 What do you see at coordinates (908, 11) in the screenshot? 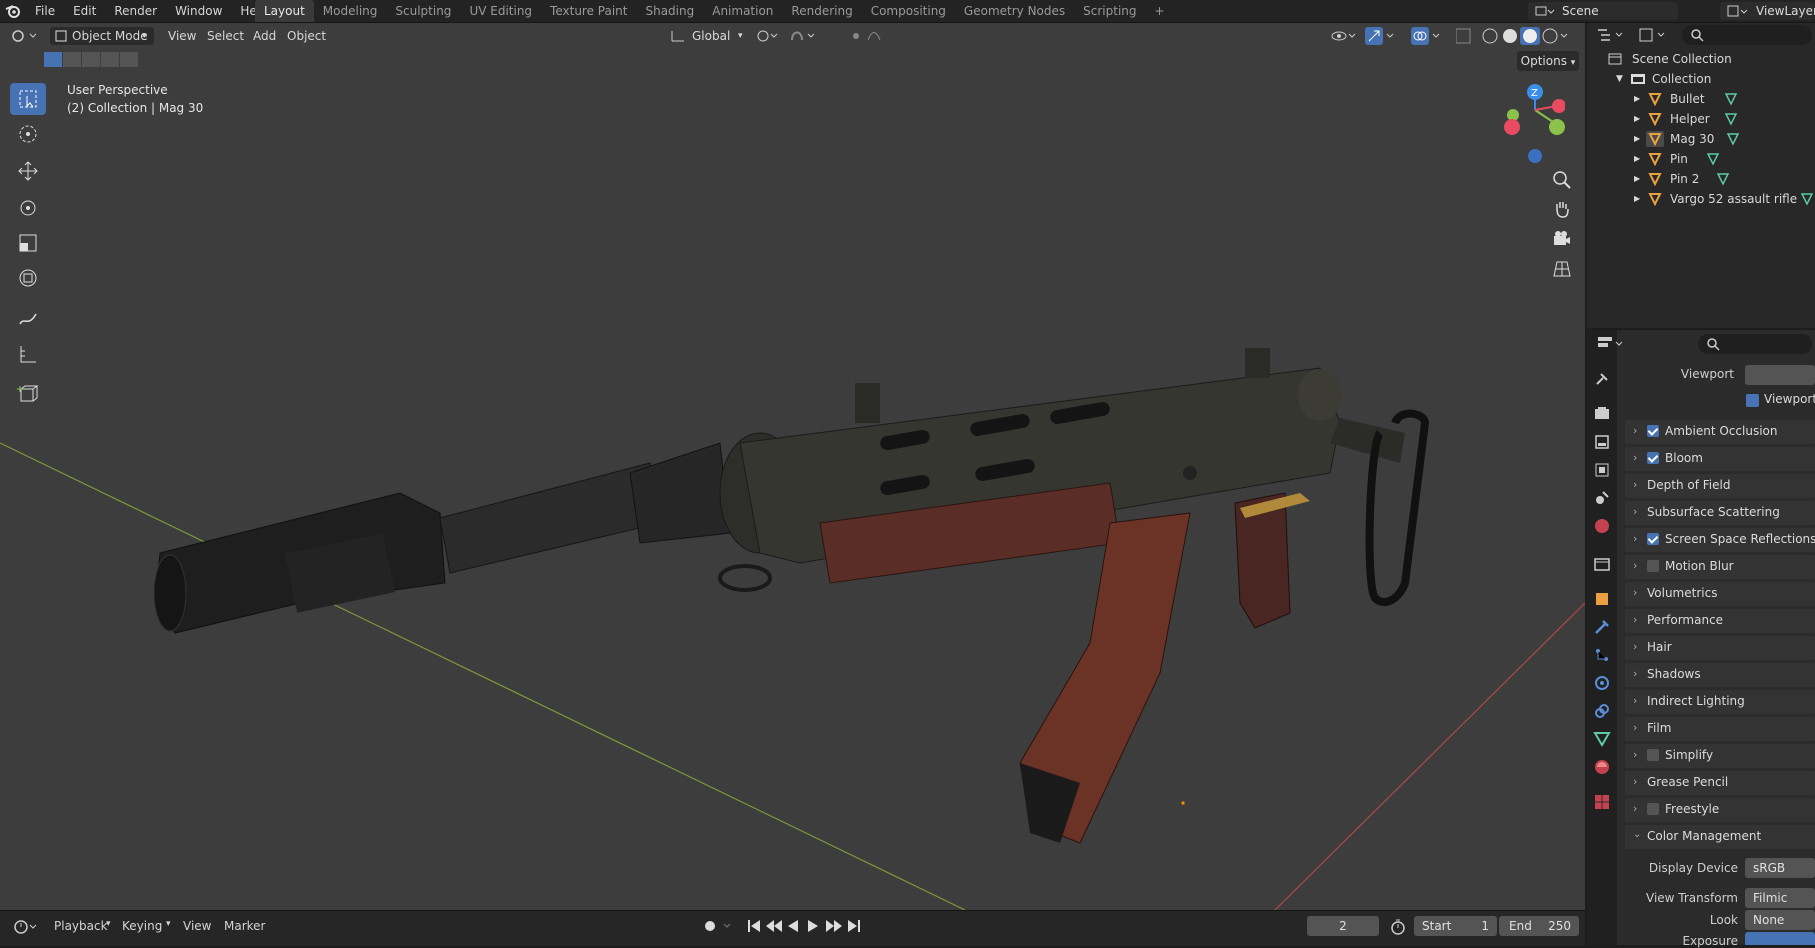
I see `tab-compositing: Compositing` at bounding box center [908, 11].